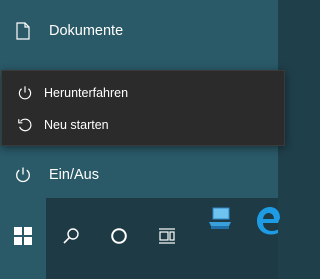  I want to click on edge-icon, so click(267, 220).